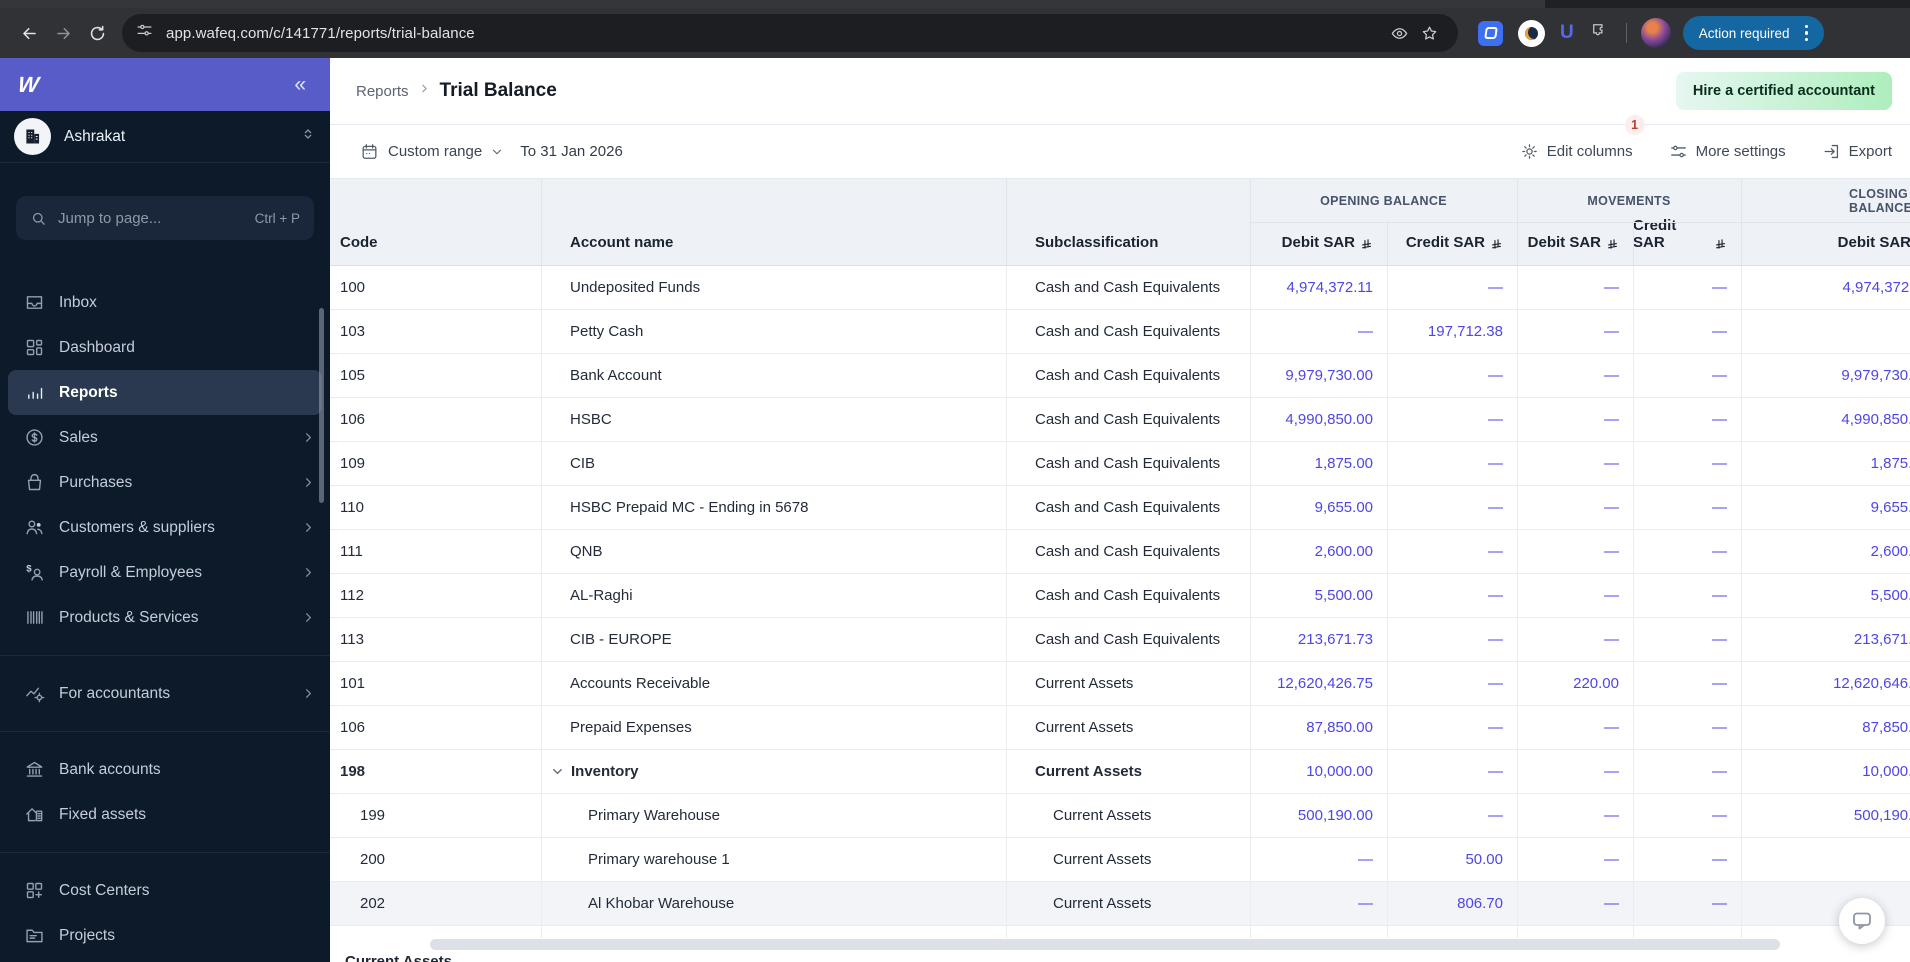 The image size is (1910, 962). Describe the element at coordinates (1807, 33) in the screenshot. I see `browser-menu-icon` at that location.